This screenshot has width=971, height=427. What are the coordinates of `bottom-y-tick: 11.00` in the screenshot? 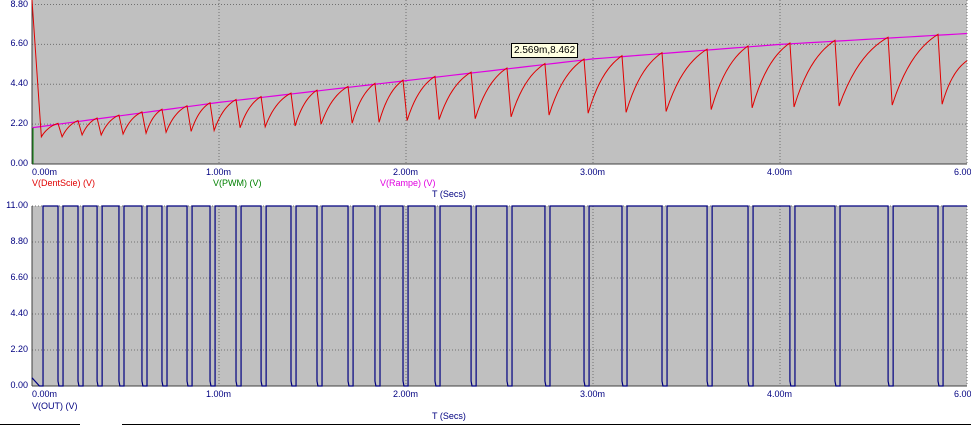 It's located at (17, 205).